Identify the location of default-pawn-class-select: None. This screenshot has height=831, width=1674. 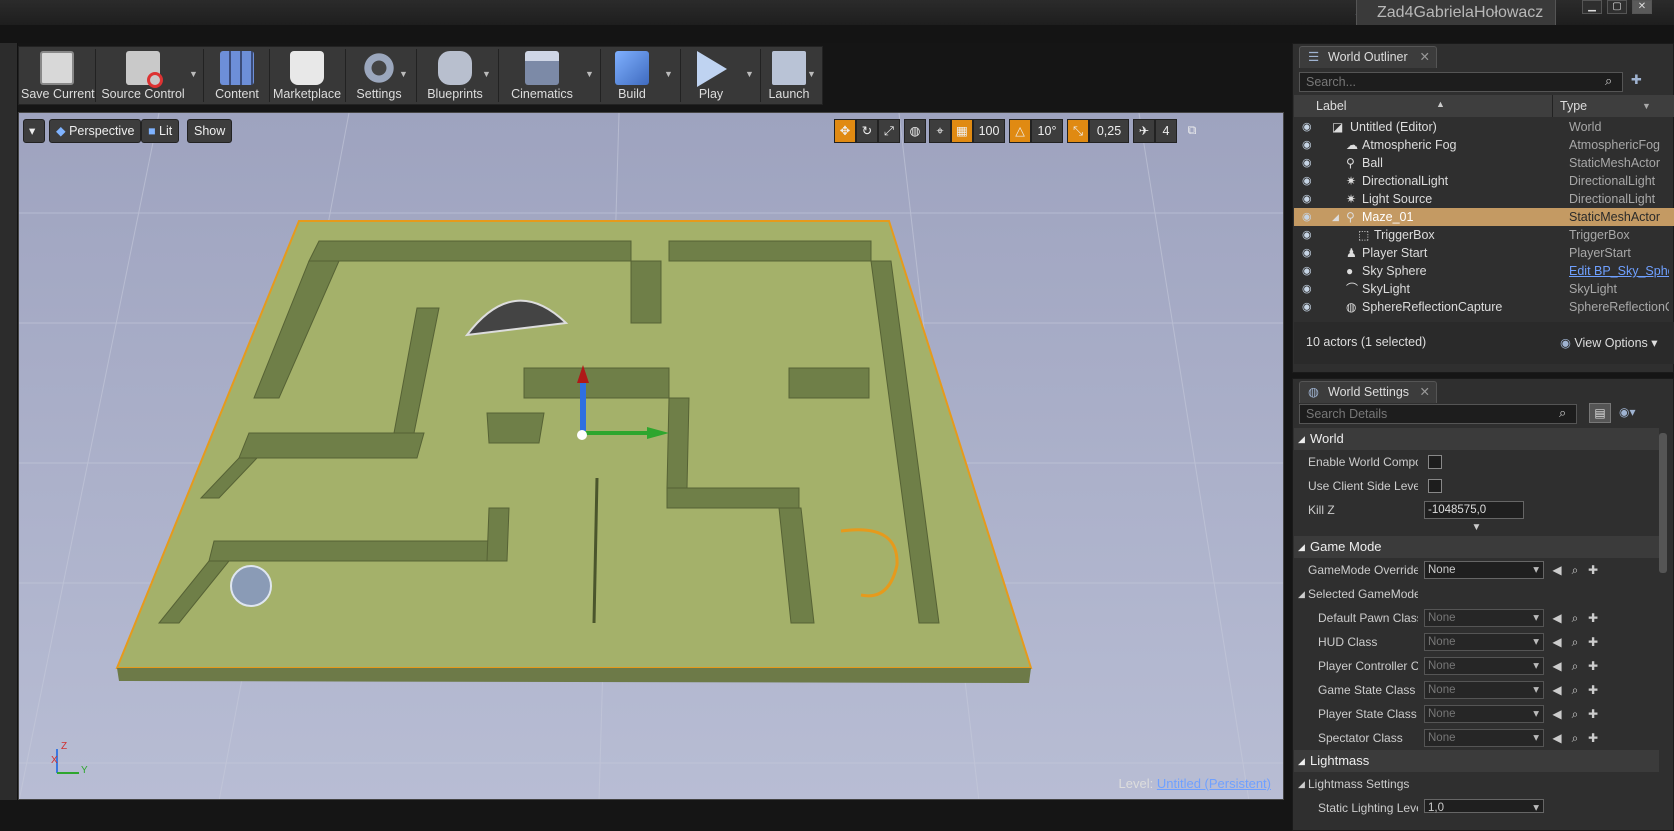
(1484, 618).